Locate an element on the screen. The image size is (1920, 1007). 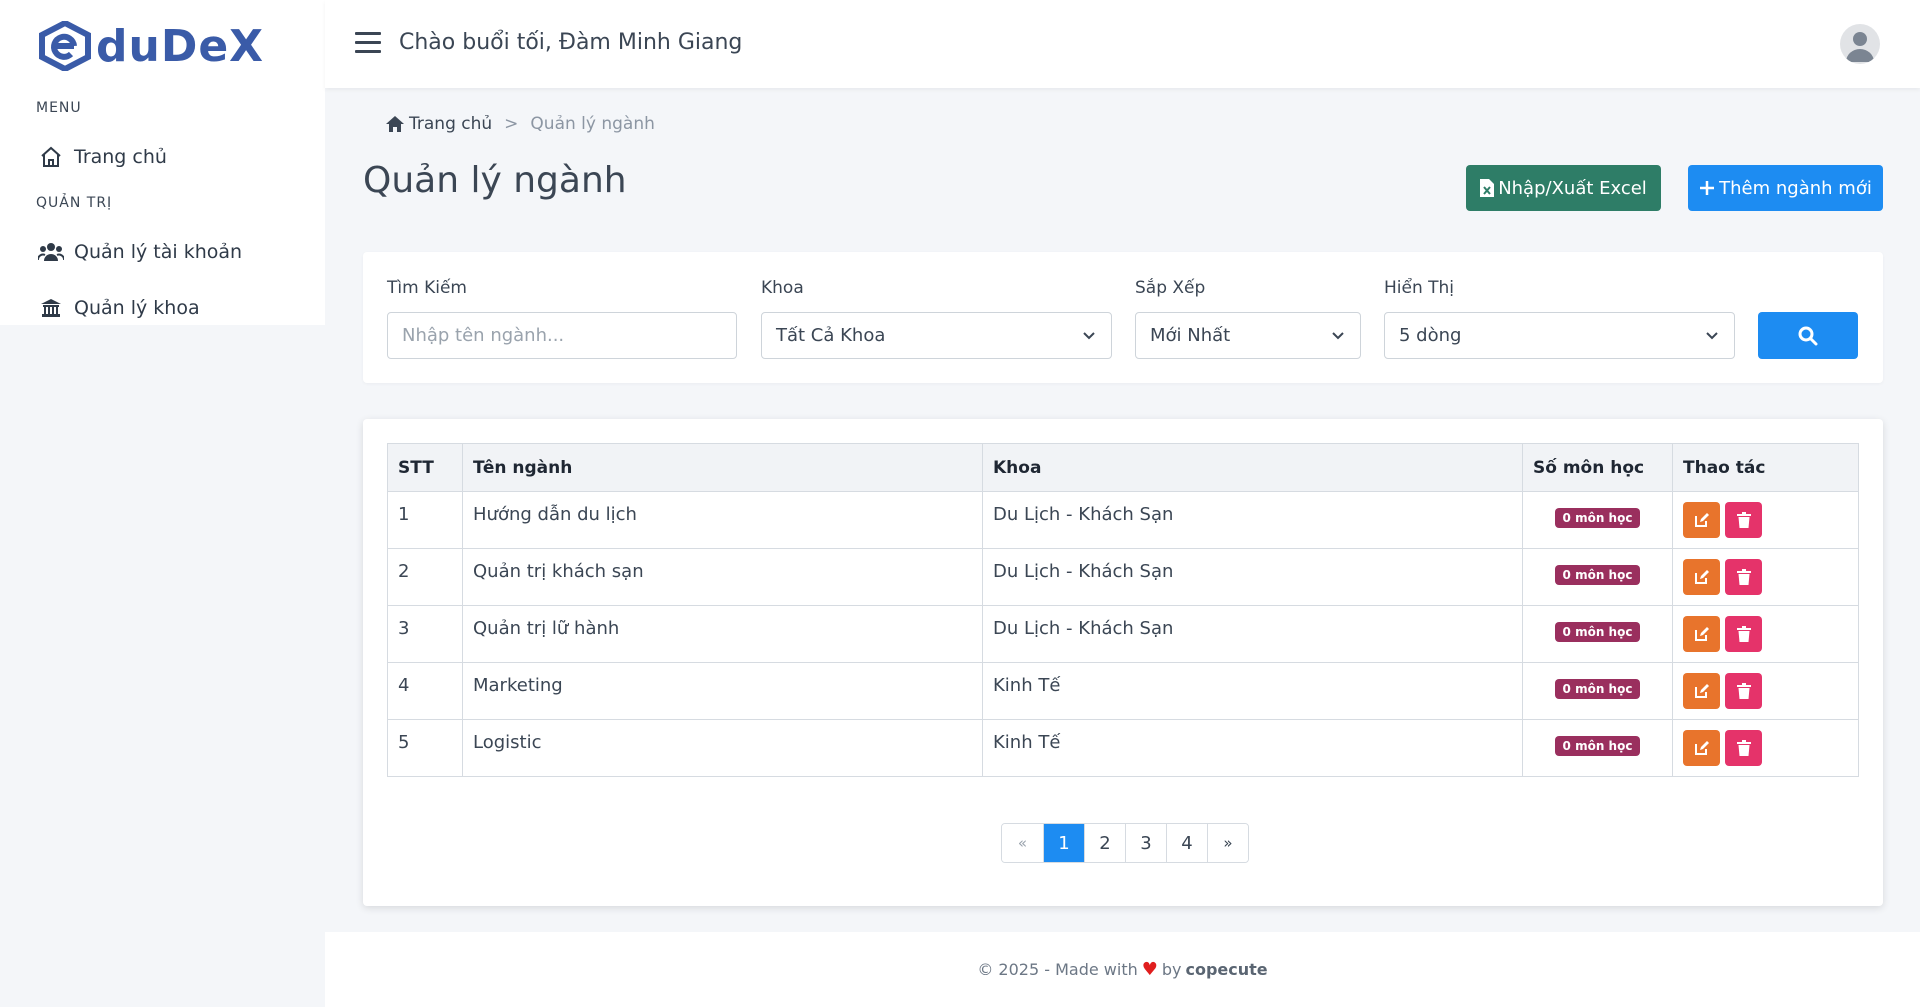
faculty-select: Tất Cả Khoa is located at coordinates (936, 335).